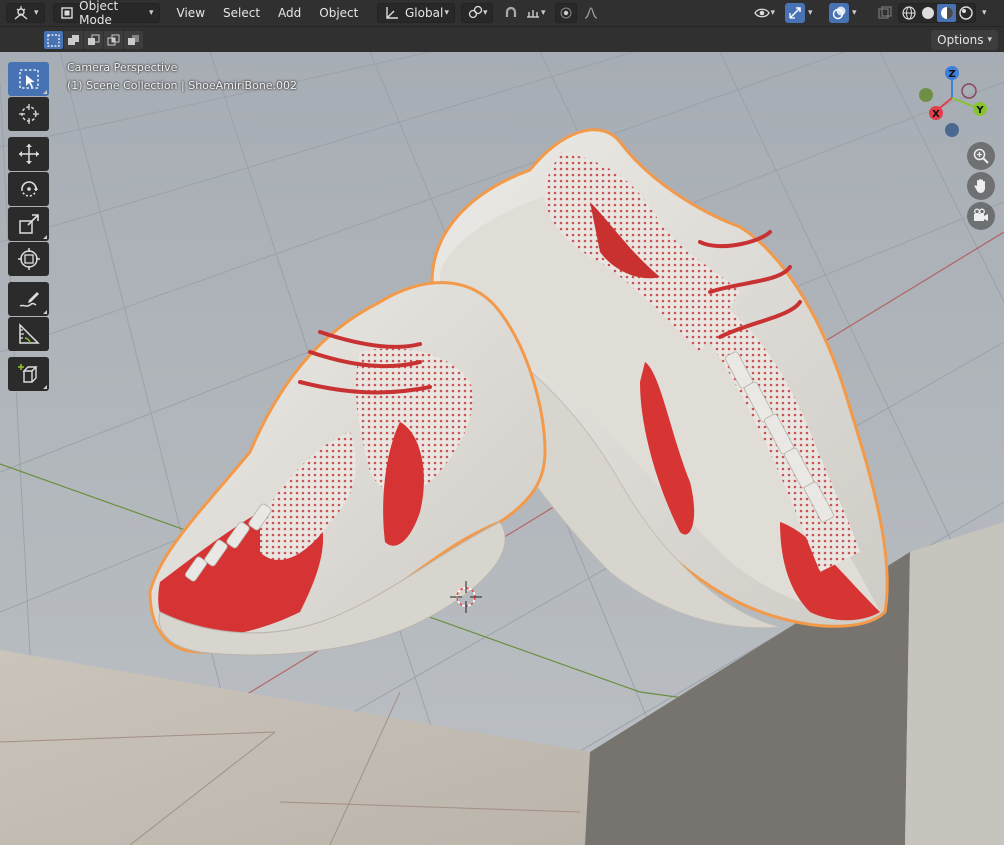  I want to click on add-cube-icon, so click(27, 373).